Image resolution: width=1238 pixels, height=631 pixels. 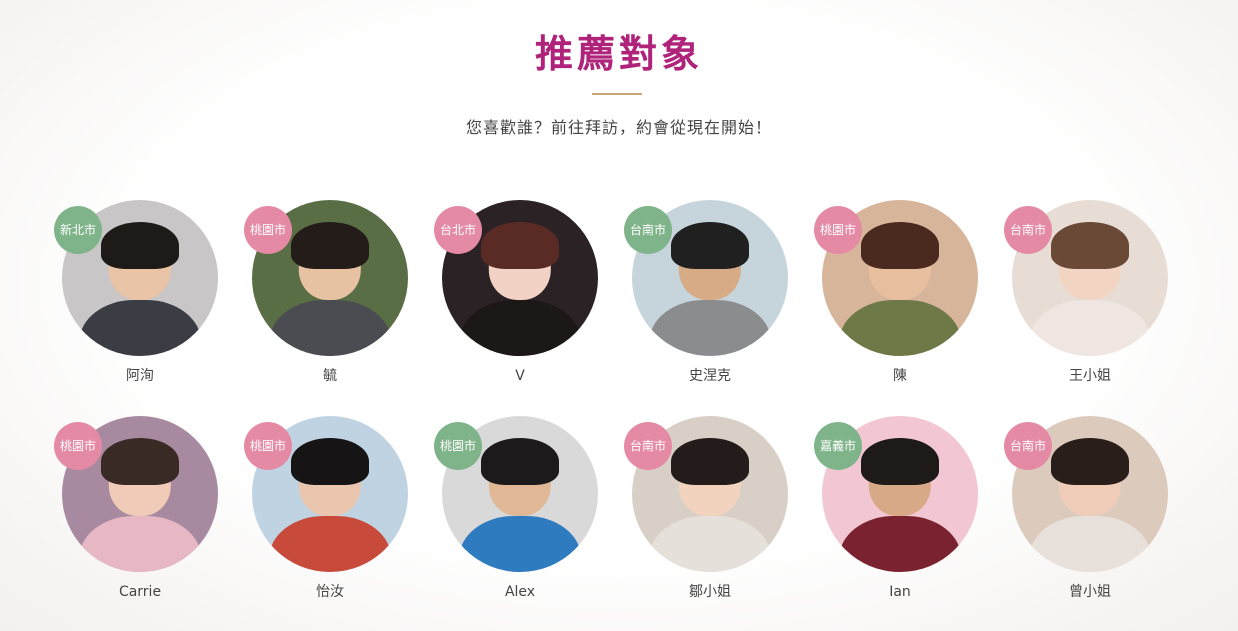 What do you see at coordinates (520, 592) in the screenshot?
I see `profile-name: Alex` at bounding box center [520, 592].